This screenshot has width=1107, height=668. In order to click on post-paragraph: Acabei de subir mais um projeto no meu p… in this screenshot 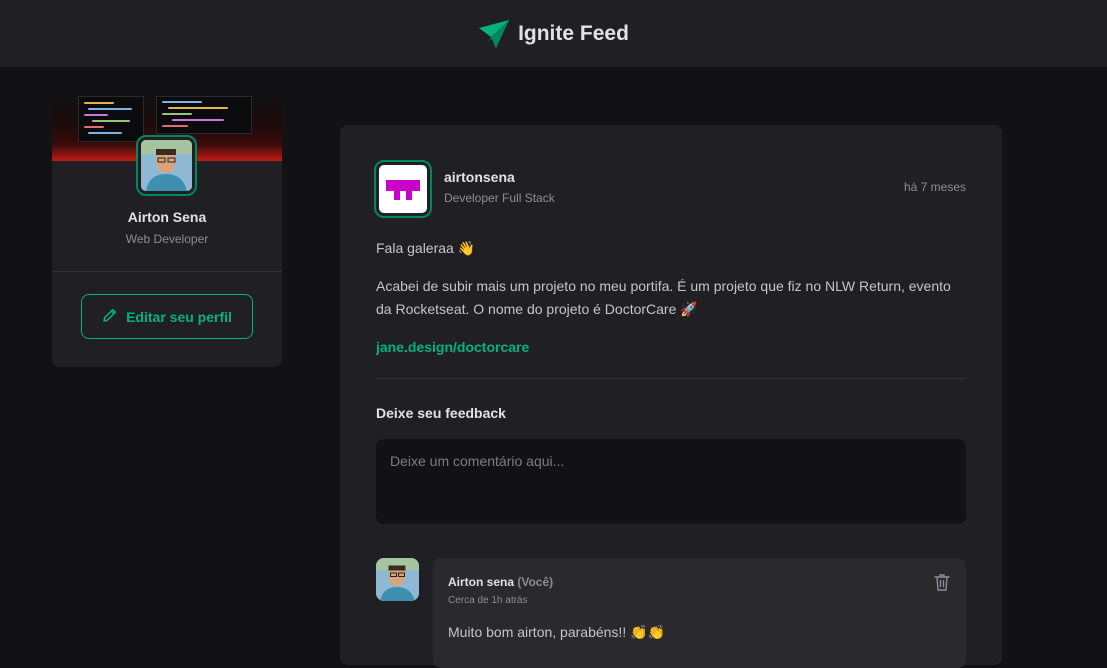, I will do `click(663, 297)`.